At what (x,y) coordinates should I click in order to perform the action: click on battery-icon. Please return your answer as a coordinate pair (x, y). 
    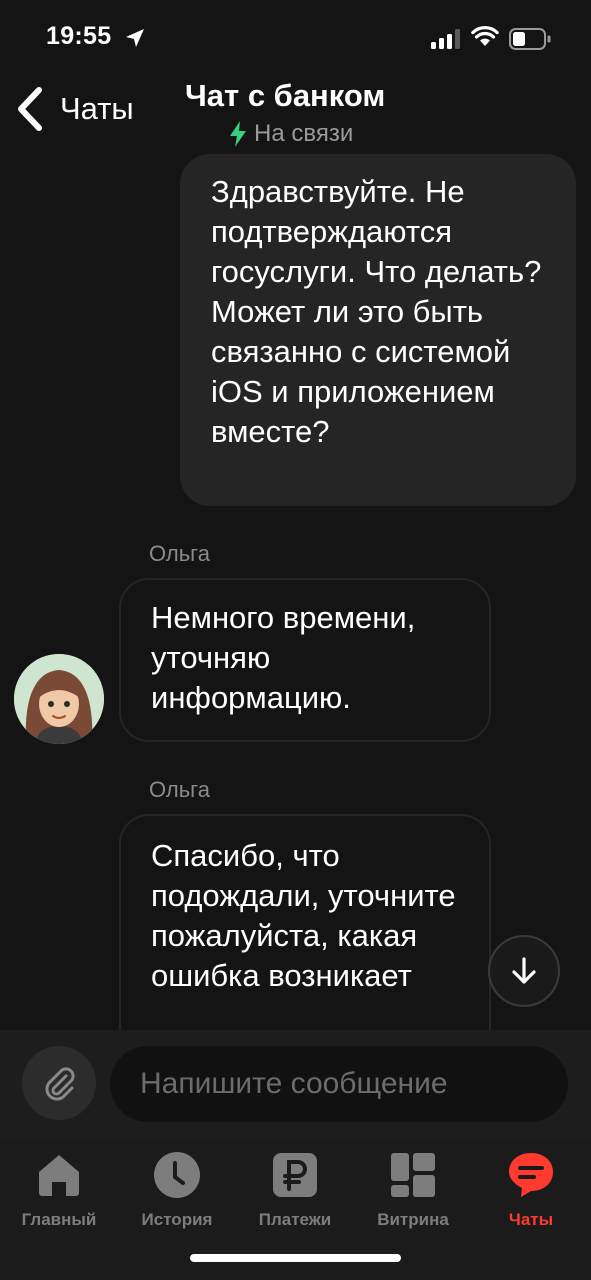
    Looking at the image, I should click on (530, 39).